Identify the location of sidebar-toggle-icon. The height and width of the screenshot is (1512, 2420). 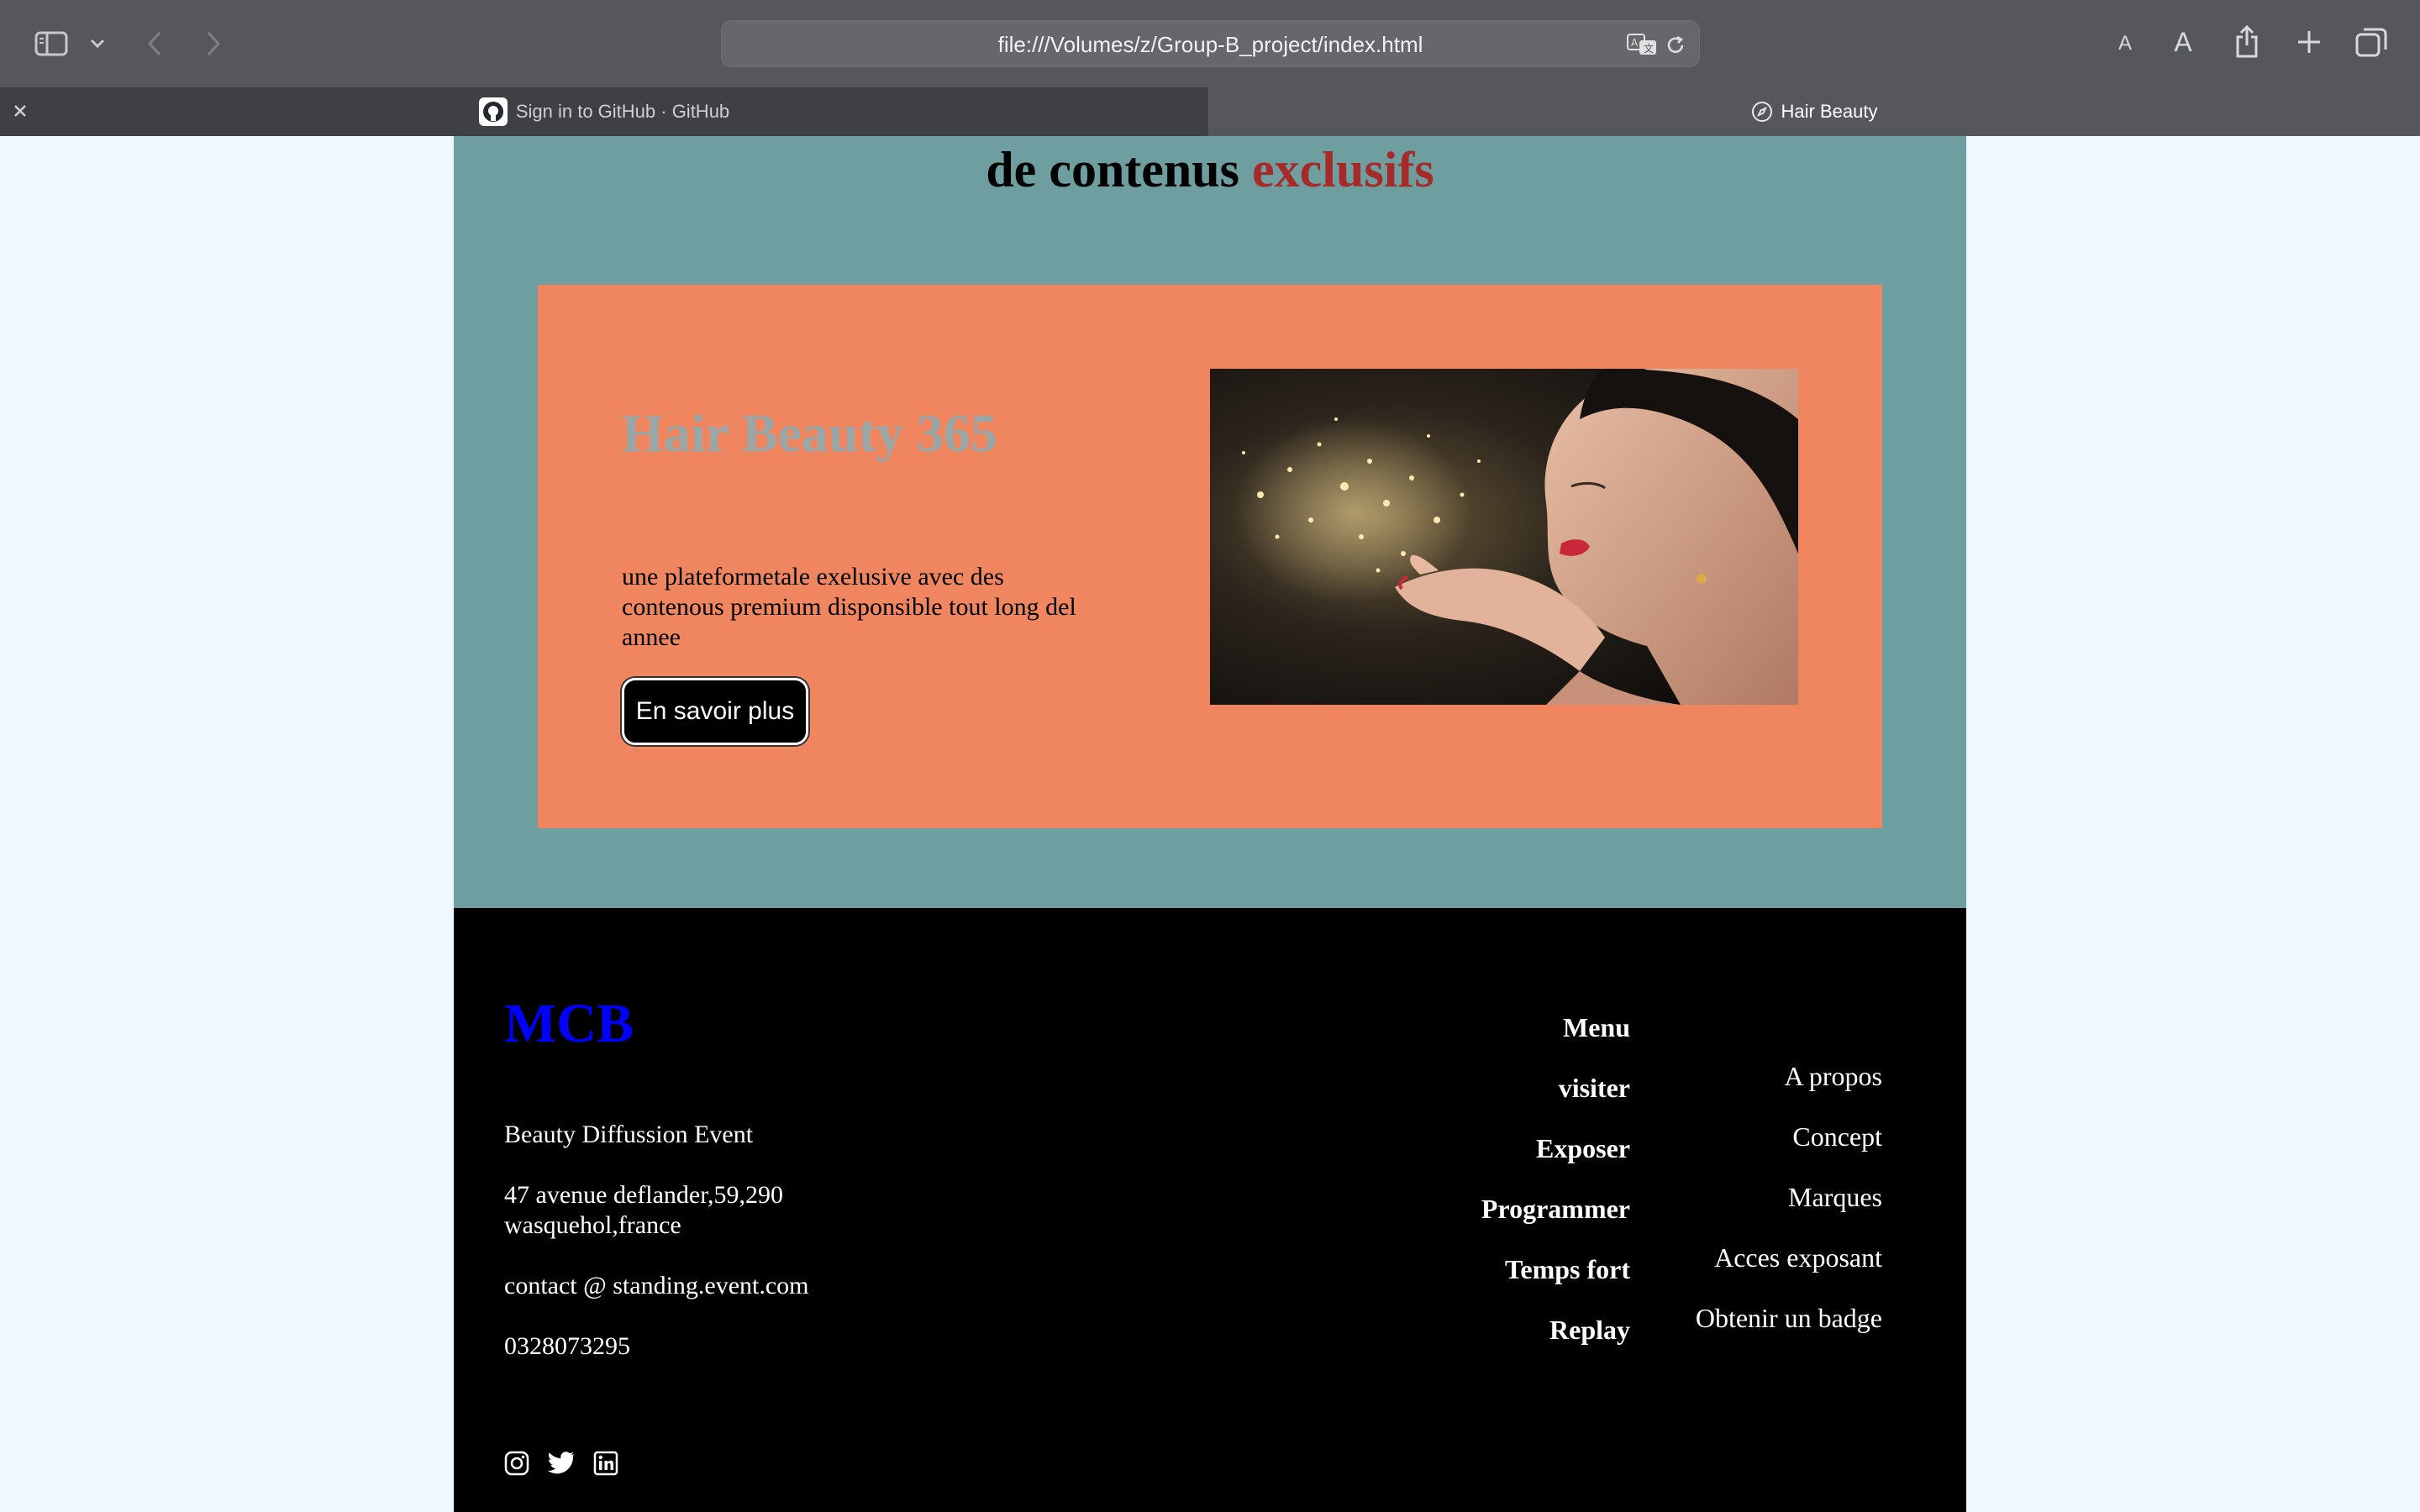
(52, 44).